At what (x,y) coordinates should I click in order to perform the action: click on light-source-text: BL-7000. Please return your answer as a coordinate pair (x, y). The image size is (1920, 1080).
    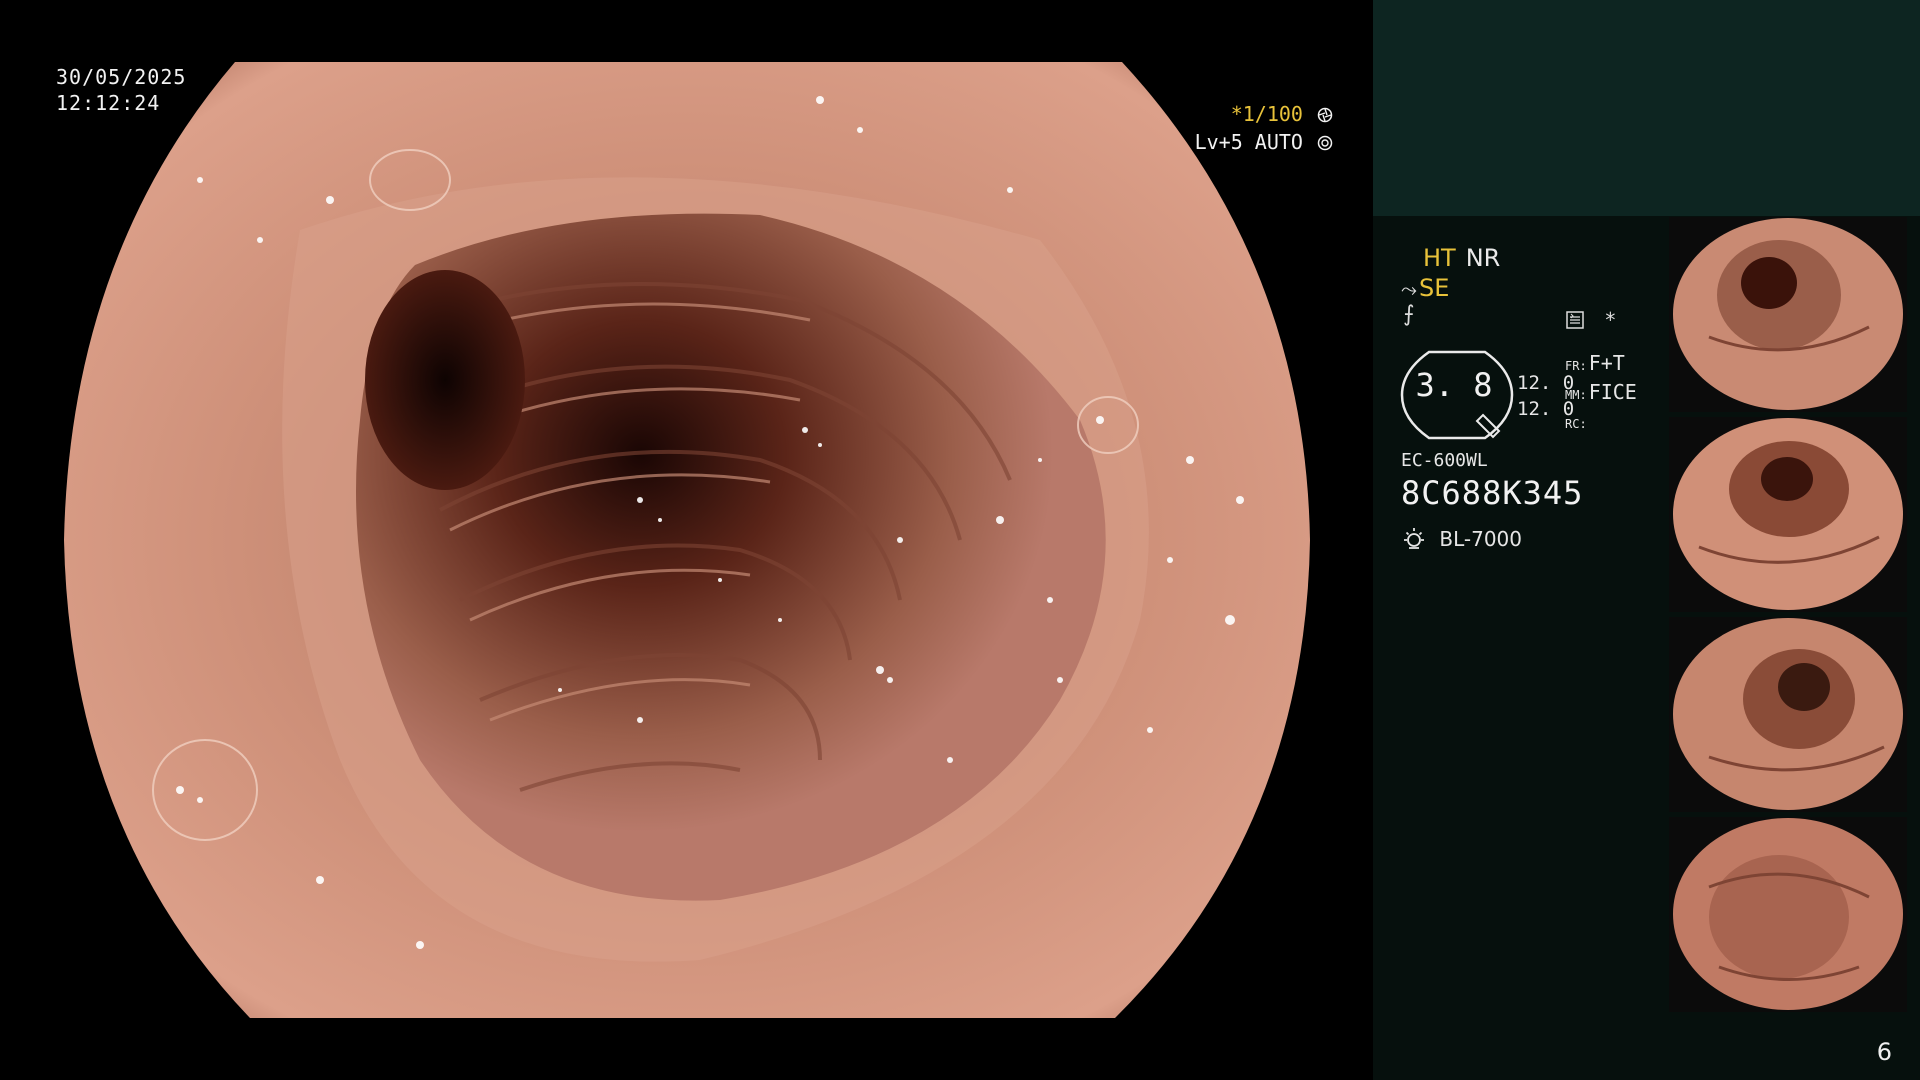
    Looking at the image, I should click on (1480, 539).